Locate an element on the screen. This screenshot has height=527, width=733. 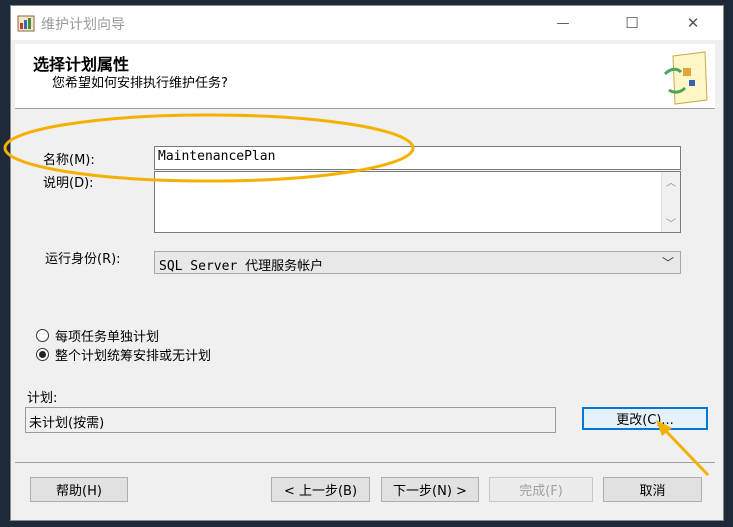
radio-single-schedule: 整个计划统筹安排或无计划 is located at coordinates (123, 354).